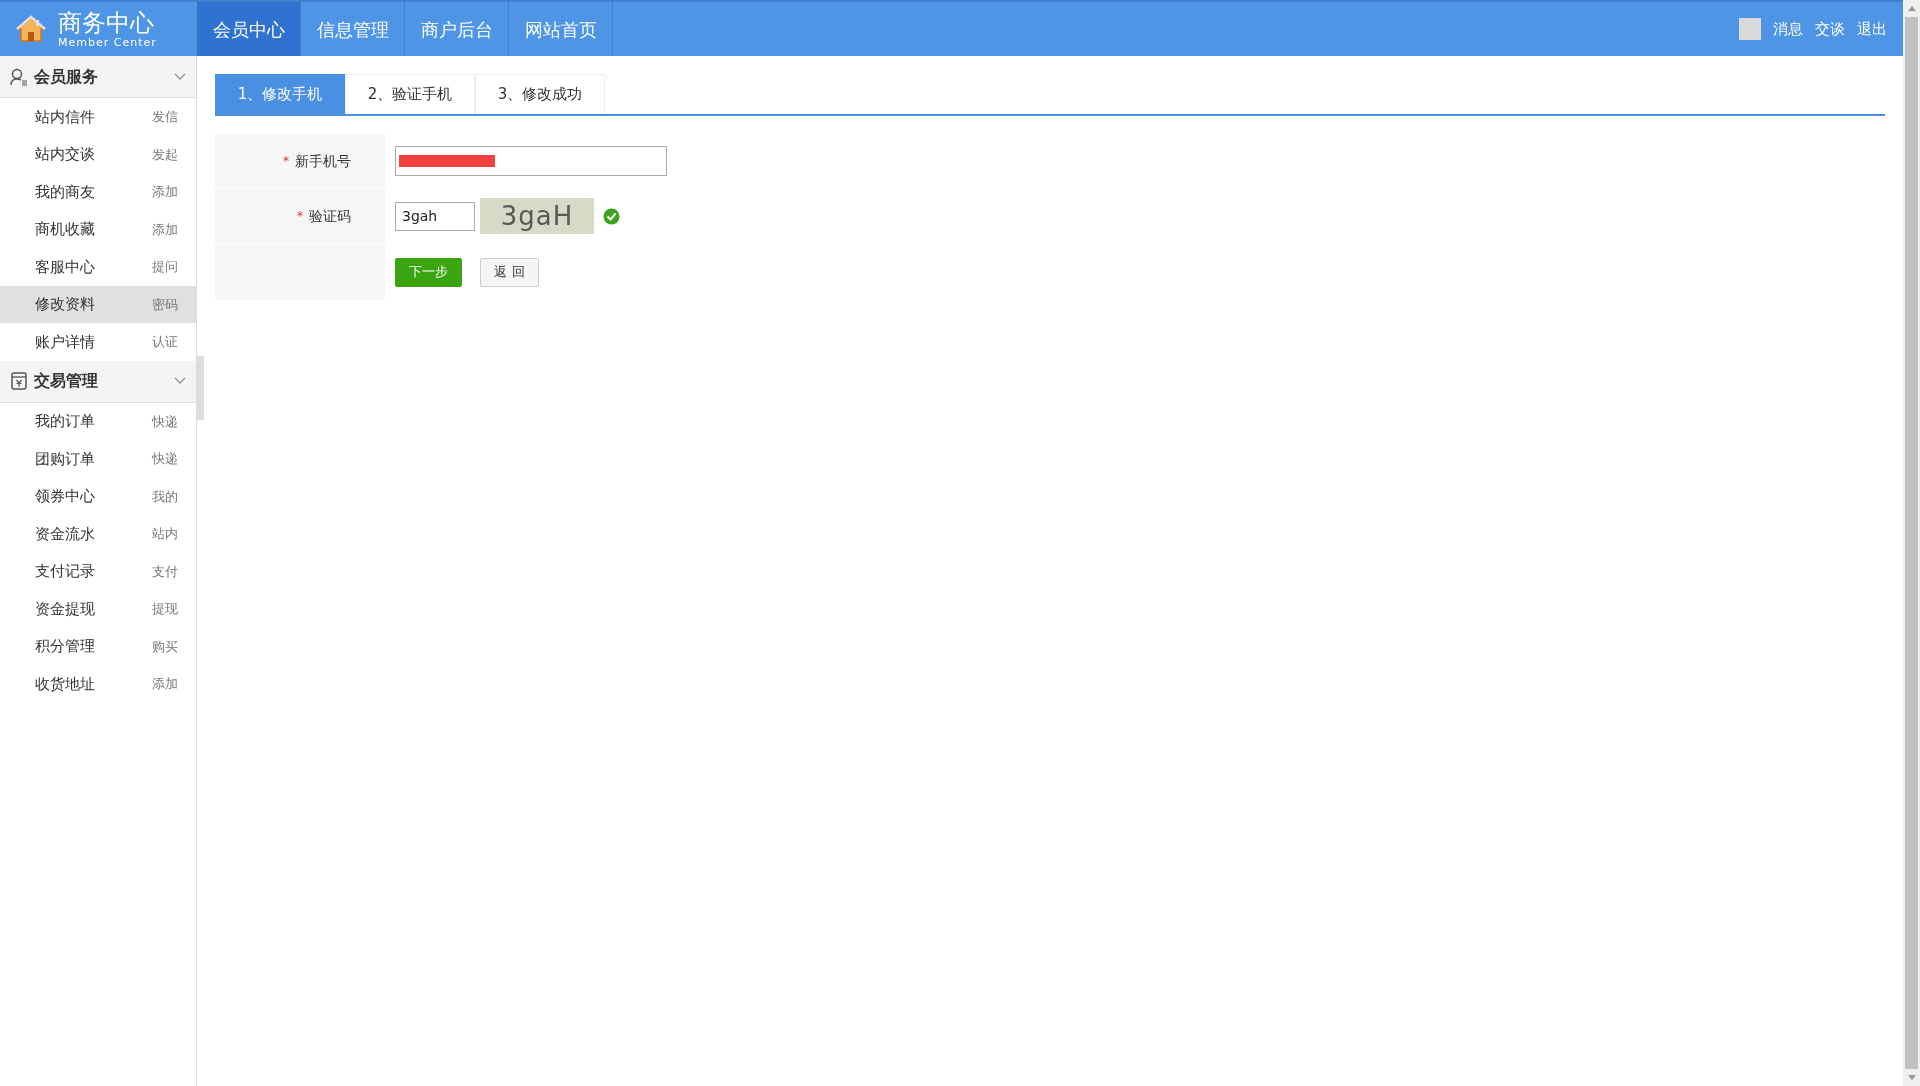 Image resolution: width=1920 pixels, height=1086 pixels. Describe the element at coordinates (353, 29) in the screenshot. I see `nav-tab: 信息管理` at that location.